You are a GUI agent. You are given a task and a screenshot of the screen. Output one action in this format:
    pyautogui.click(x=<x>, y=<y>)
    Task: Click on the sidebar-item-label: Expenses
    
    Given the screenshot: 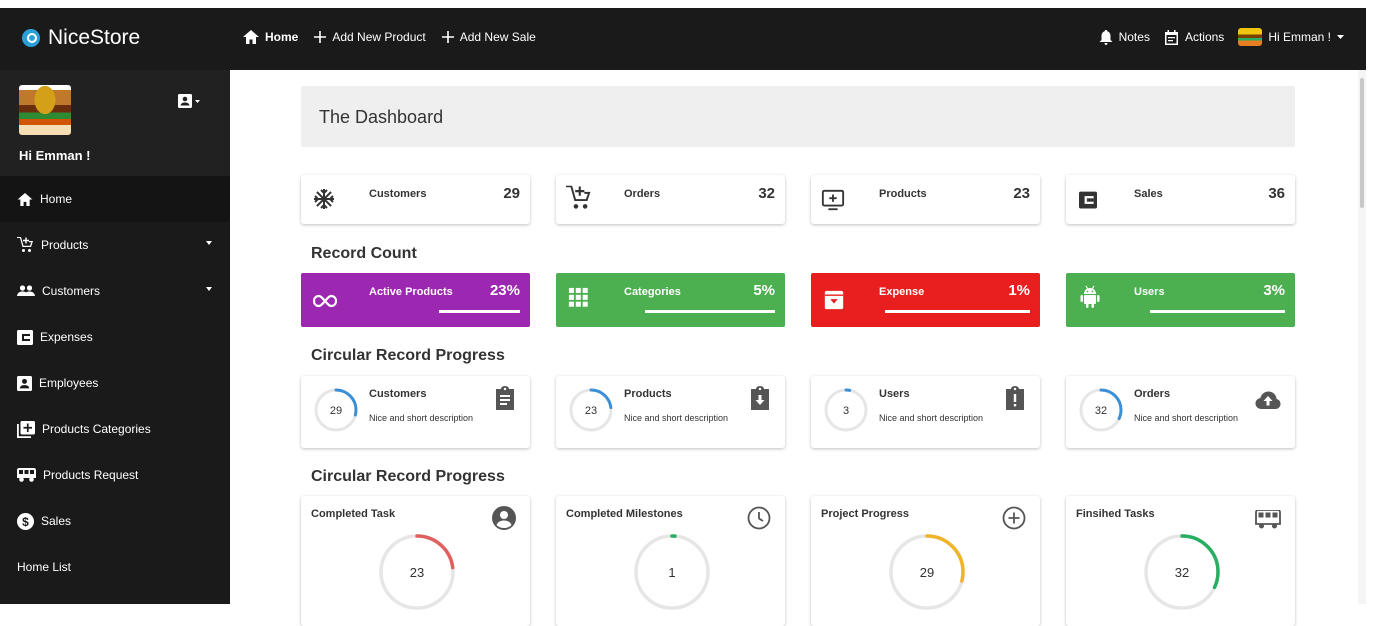 What is the action you would take?
    pyautogui.click(x=66, y=337)
    